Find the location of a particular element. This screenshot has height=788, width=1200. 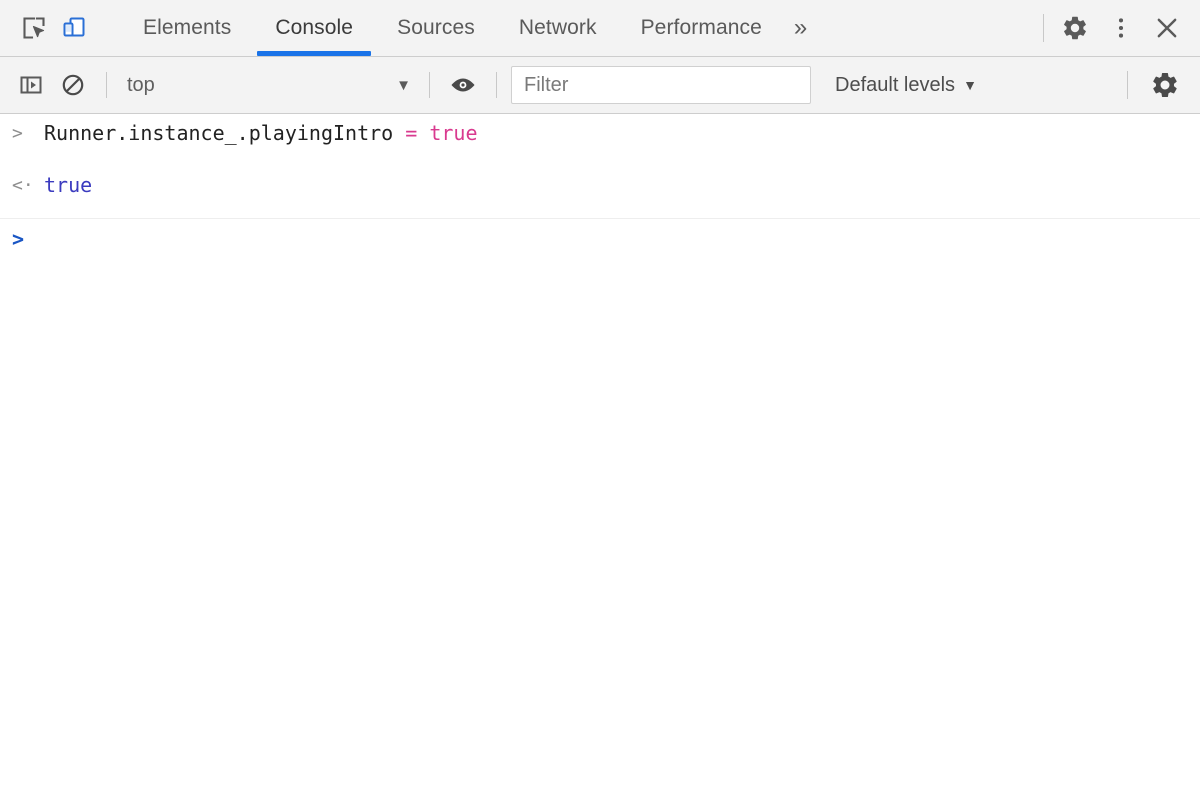

more-tabs-chevron-icon: » is located at coordinates (803, 28).